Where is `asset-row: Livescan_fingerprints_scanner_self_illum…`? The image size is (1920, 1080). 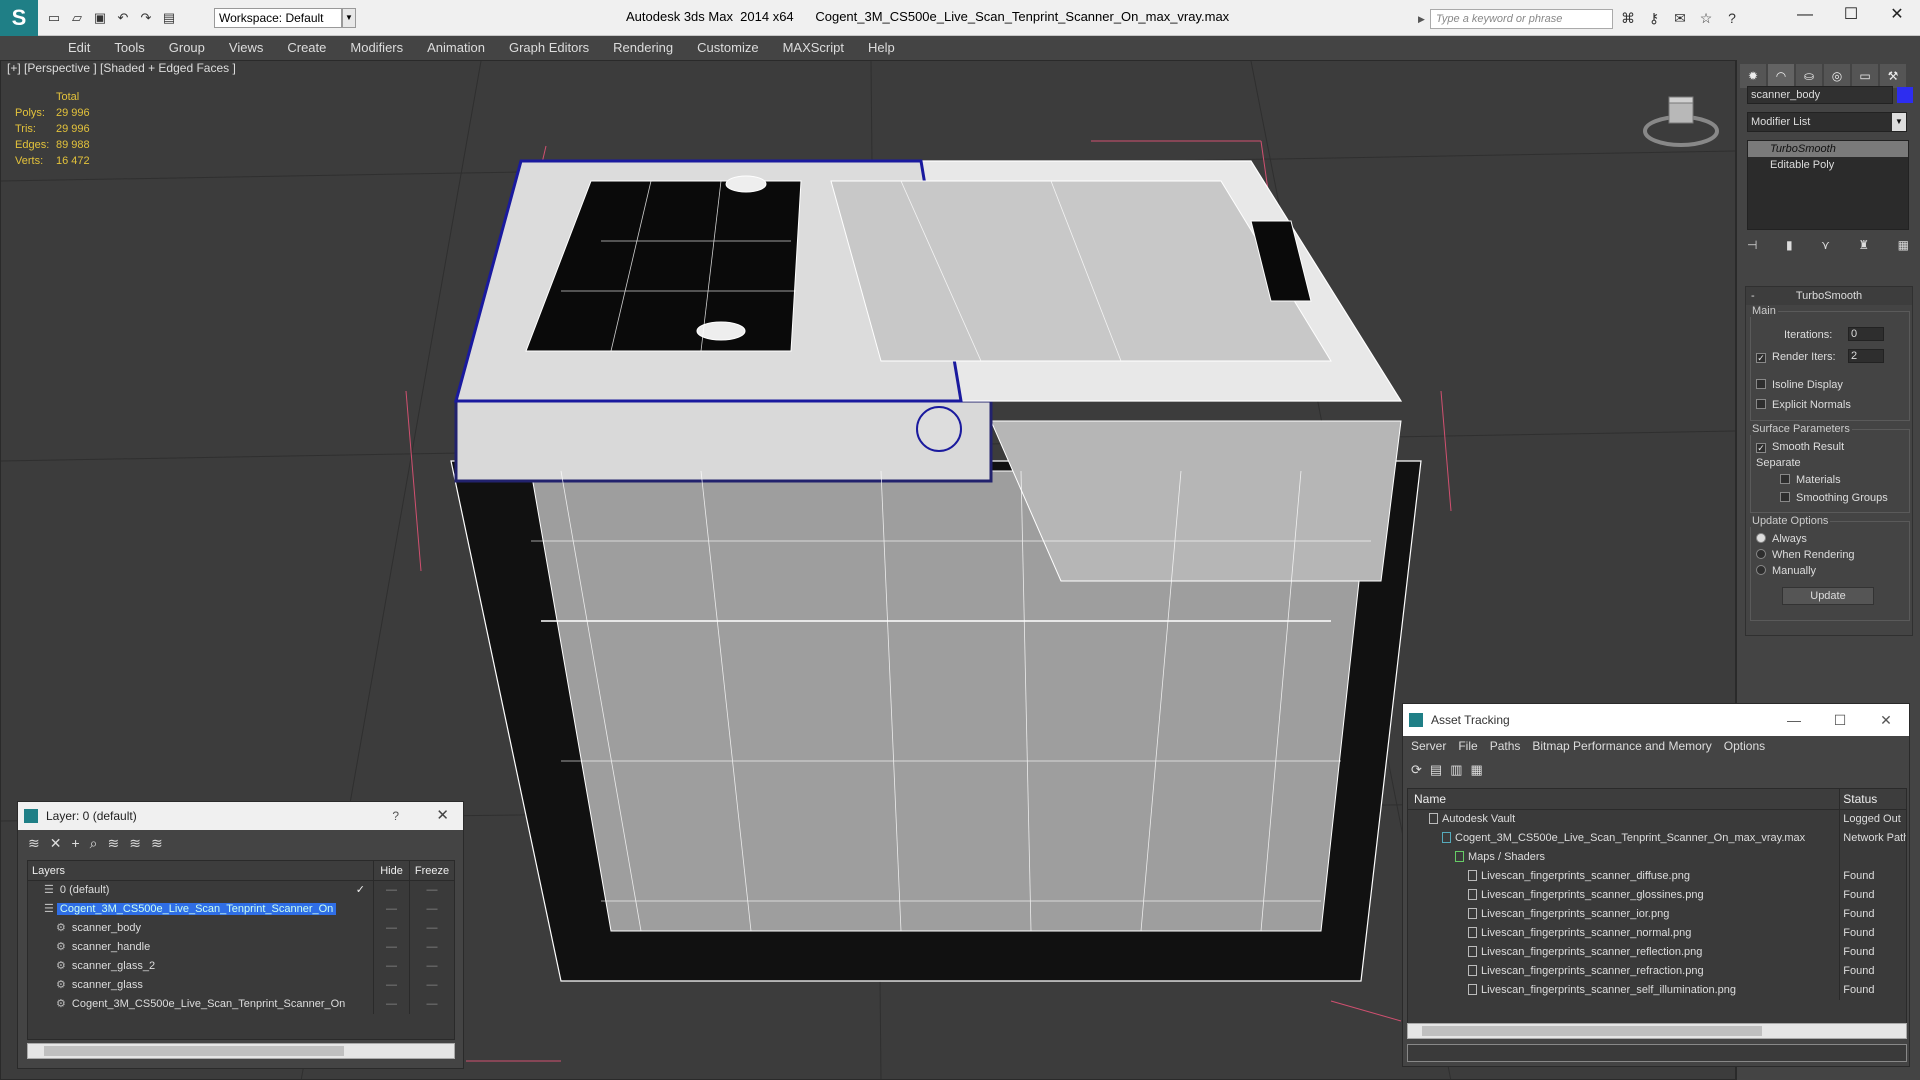 asset-row: Livescan_fingerprints_scanner_self_illum… is located at coordinates (1657, 990).